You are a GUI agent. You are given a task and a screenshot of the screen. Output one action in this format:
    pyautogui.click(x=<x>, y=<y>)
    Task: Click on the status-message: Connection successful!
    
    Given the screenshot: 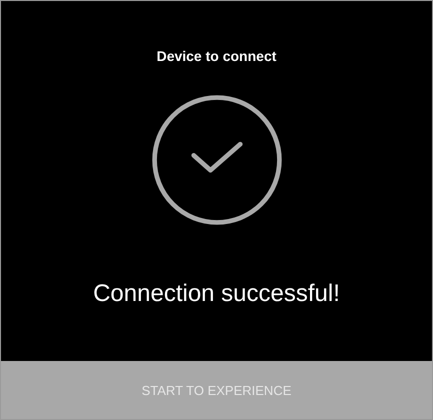 What is the action you would take?
    pyautogui.click(x=216, y=294)
    